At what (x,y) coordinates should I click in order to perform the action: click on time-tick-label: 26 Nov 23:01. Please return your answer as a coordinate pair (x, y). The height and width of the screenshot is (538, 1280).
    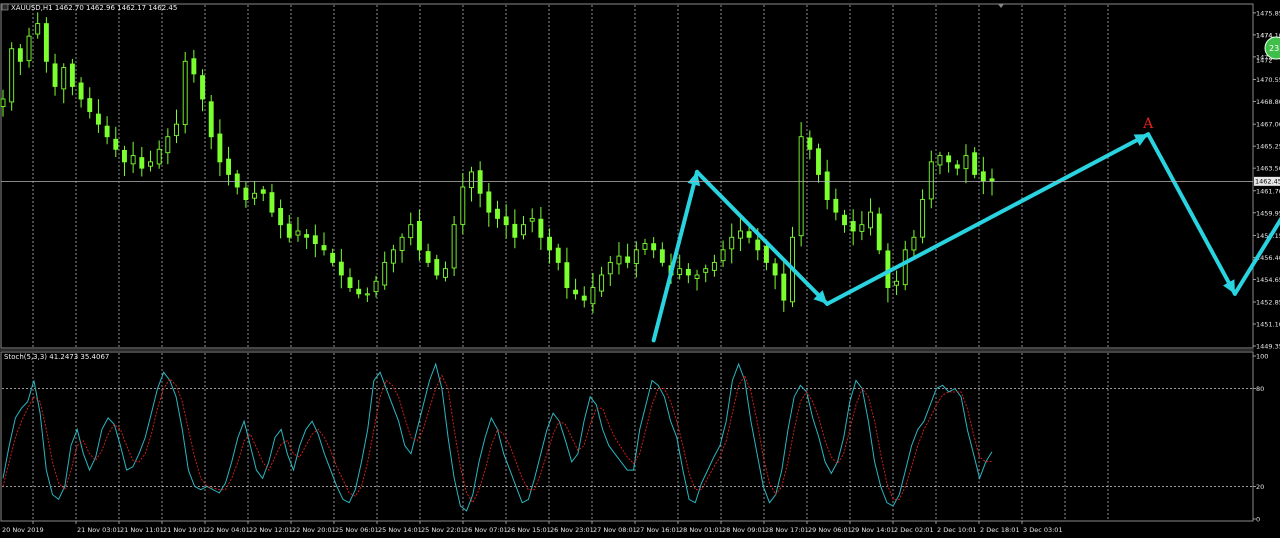
    Looking at the image, I should click on (572, 530).